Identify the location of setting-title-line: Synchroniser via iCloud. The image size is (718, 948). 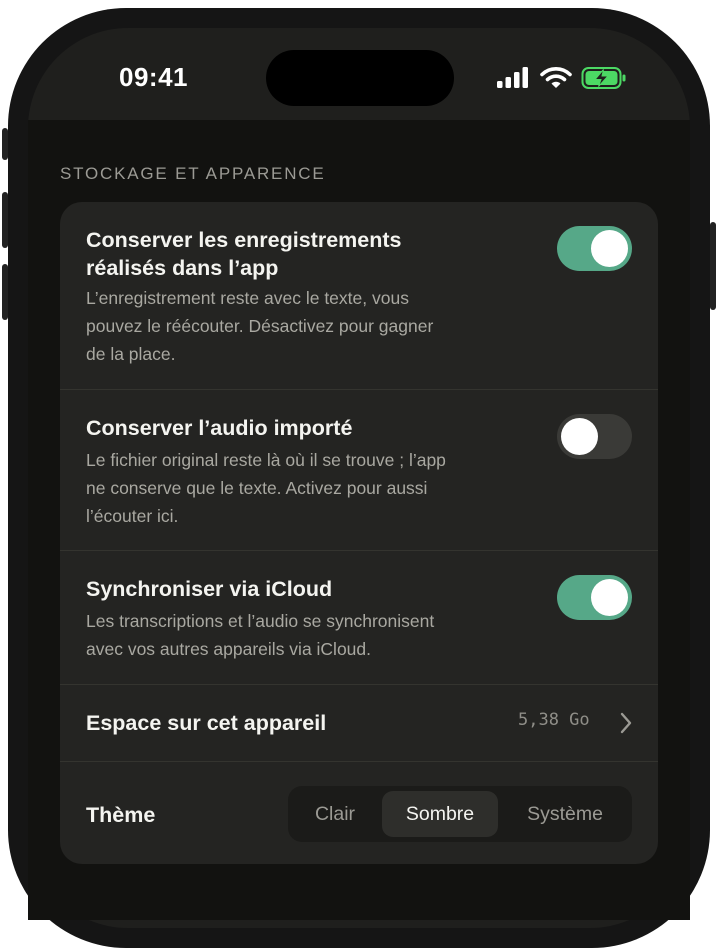
(209, 589).